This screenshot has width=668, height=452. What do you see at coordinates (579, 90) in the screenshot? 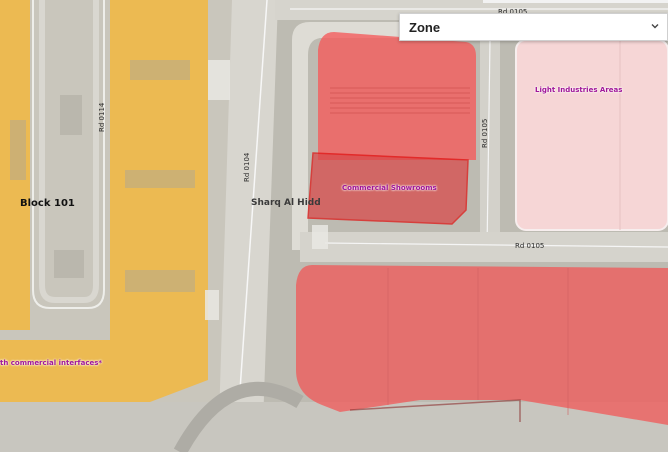
I see `light-industries-label: Light Industries Areas` at bounding box center [579, 90].